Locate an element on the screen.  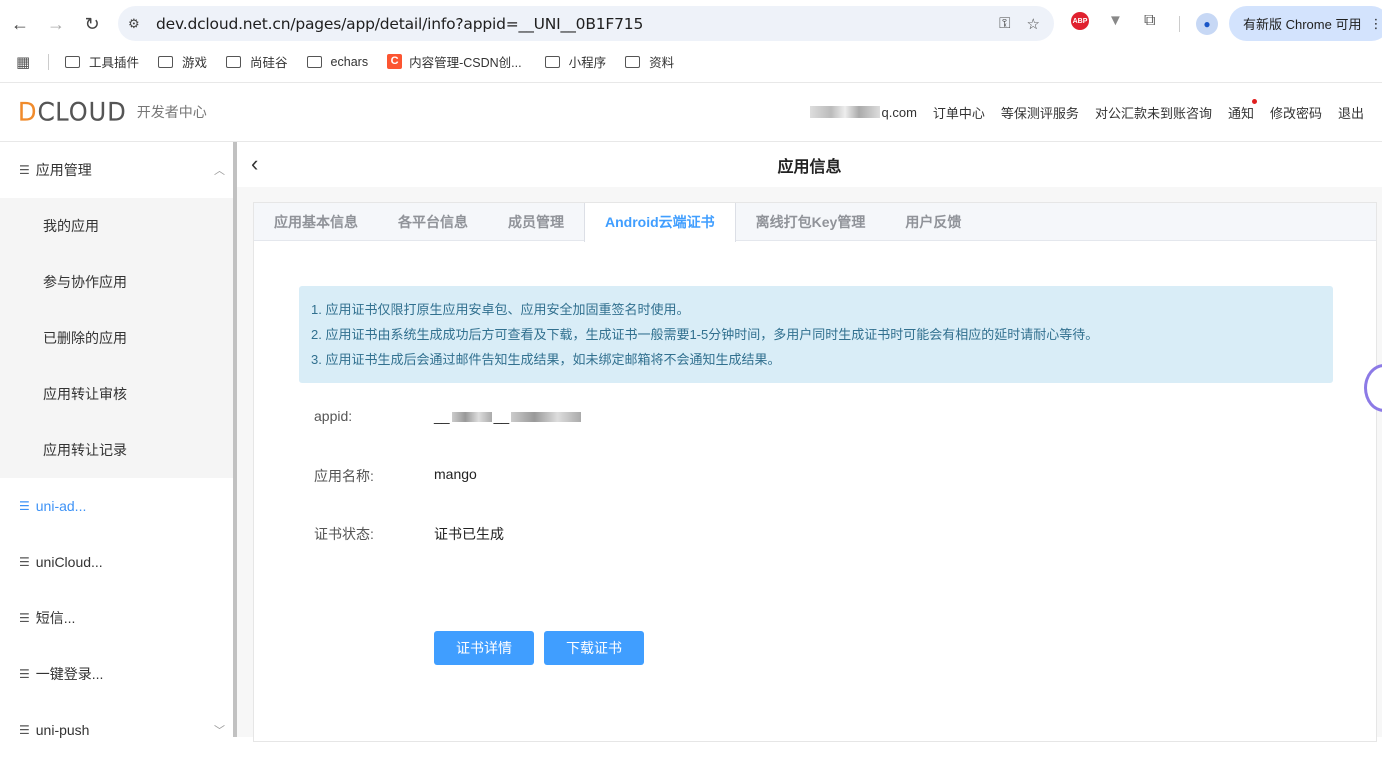
user-email: q.com is located at coordinates (863, 112).